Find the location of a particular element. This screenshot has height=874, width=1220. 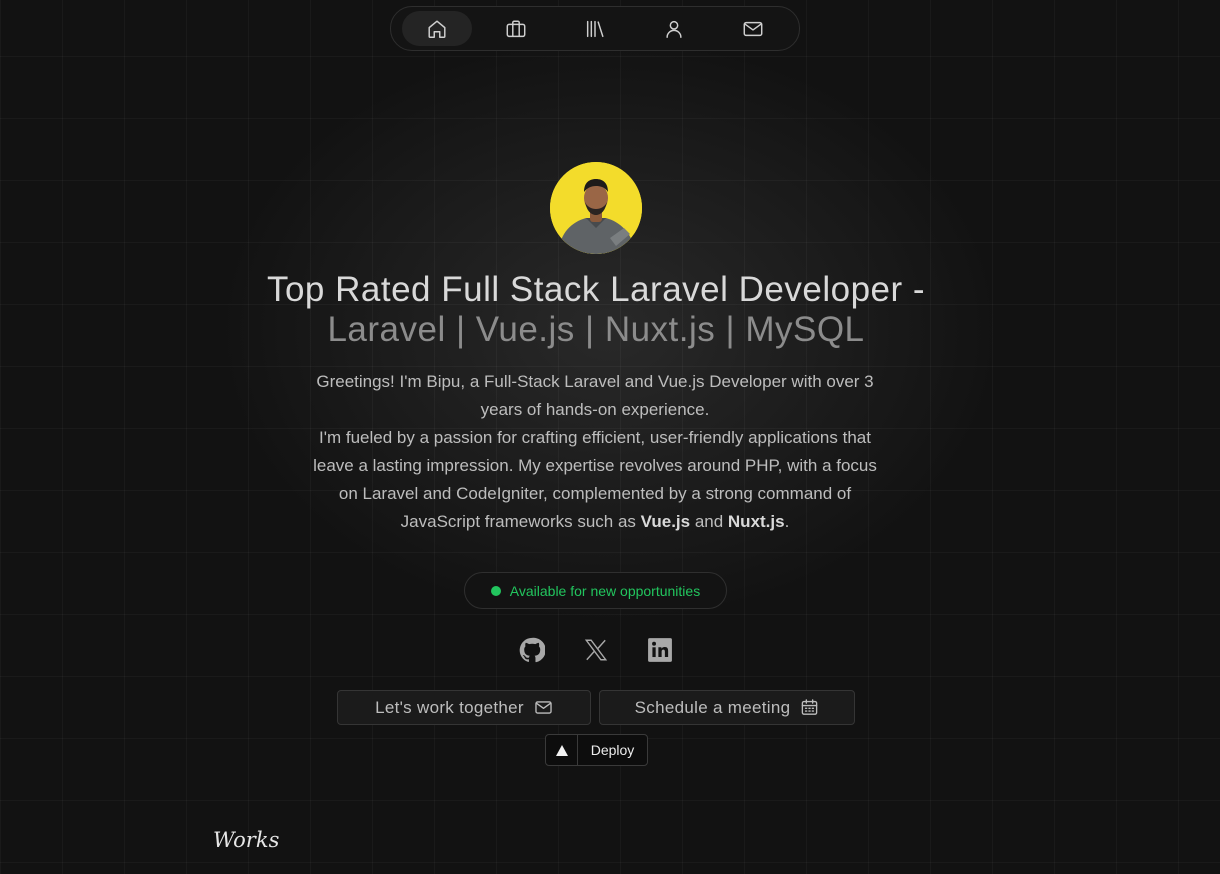

headline-title: Top Rated Full Stack Laravel Developer - is located at coordinates (596, 289).